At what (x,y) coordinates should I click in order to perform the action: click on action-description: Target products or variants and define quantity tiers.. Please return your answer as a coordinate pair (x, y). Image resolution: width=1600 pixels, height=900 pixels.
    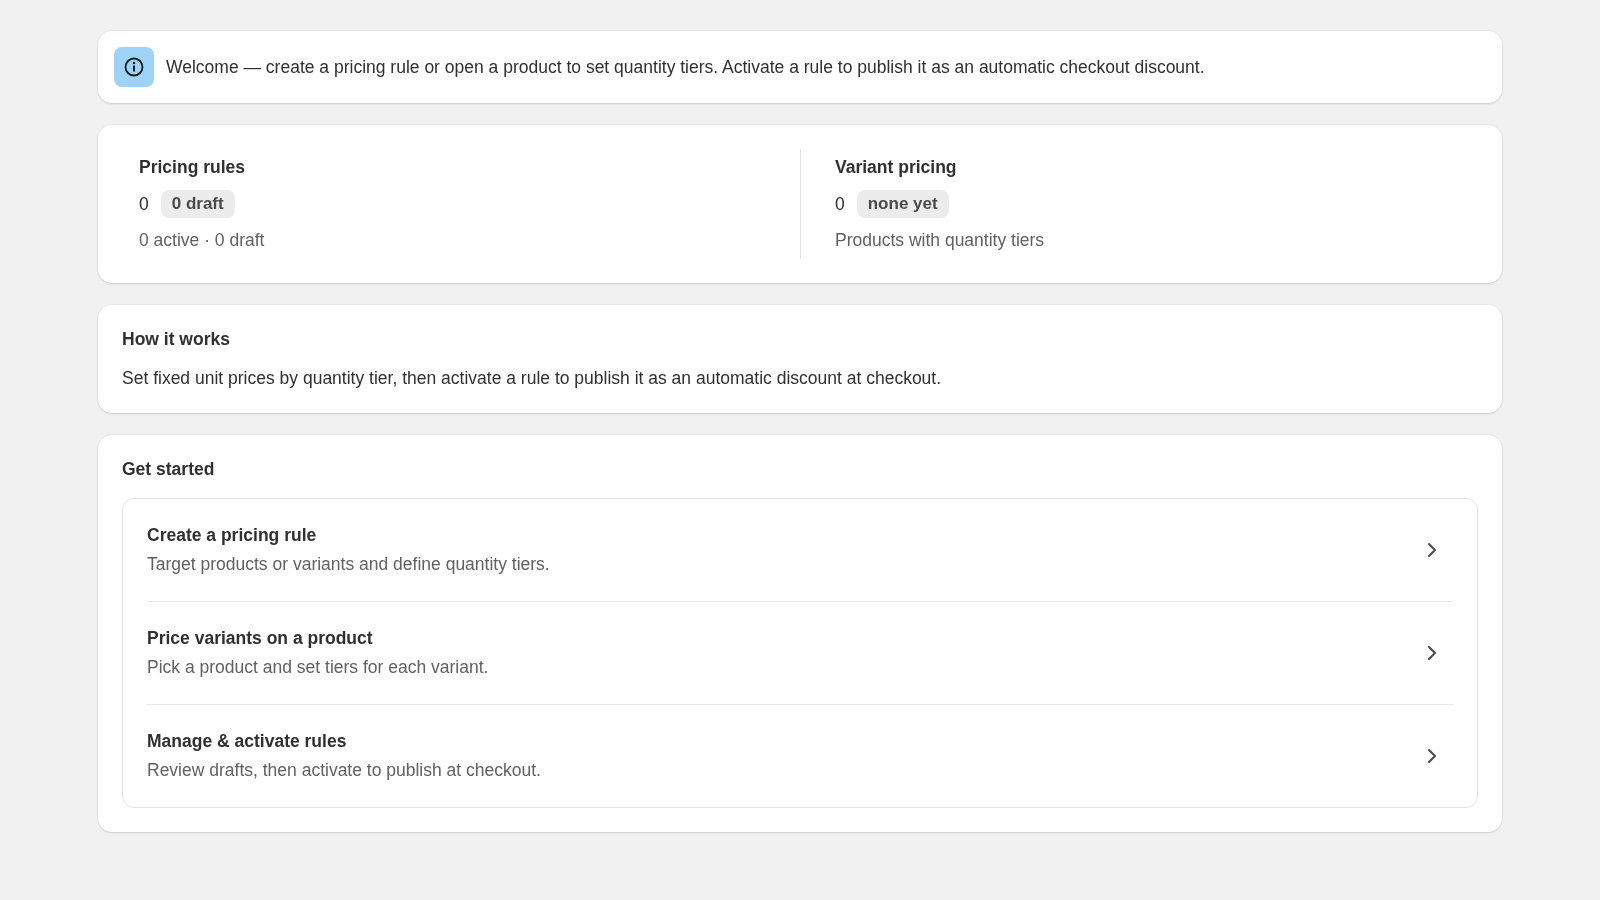
    Looking at the image, I should click on (348, 564).